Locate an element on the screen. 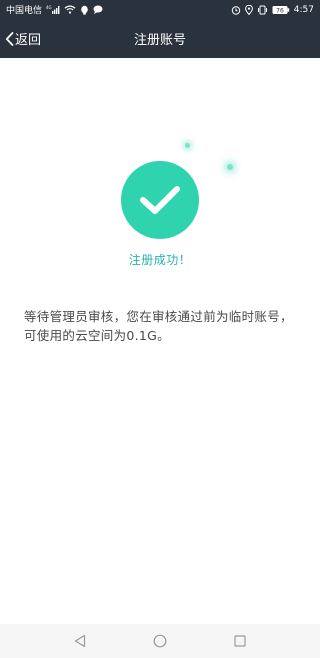  status-bar-left: 中国电信 4G is located at coordinates (54, 9).